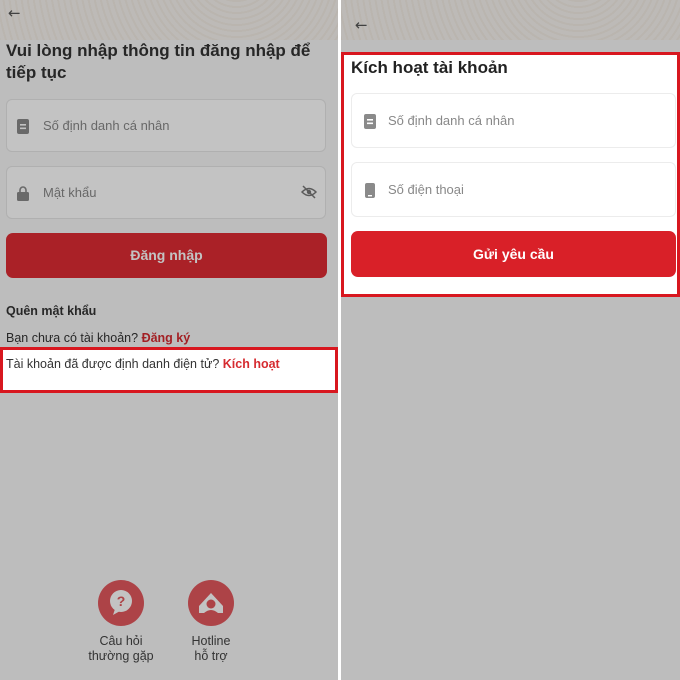 This screenshot has height=680, width=680. I want to click on activation-highlight-border, so click(169, 370).